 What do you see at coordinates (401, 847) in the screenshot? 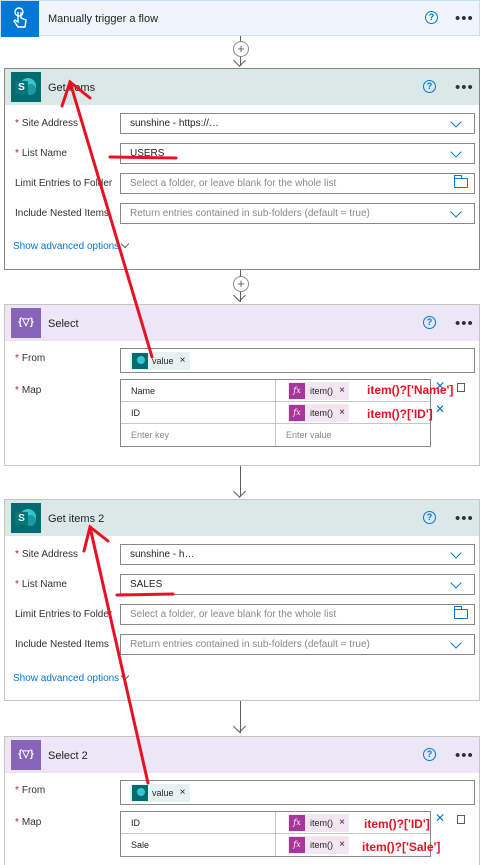
I see `annotation-text: item()?['Sale']` at bounding box center [401, 847].